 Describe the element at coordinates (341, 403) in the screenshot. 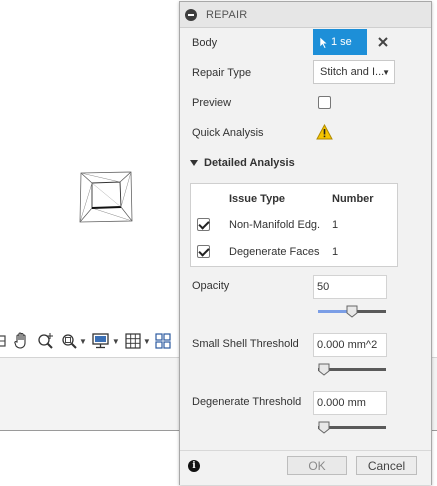

I see `degenerate-threshold-value: 0.000 mm` at that location.